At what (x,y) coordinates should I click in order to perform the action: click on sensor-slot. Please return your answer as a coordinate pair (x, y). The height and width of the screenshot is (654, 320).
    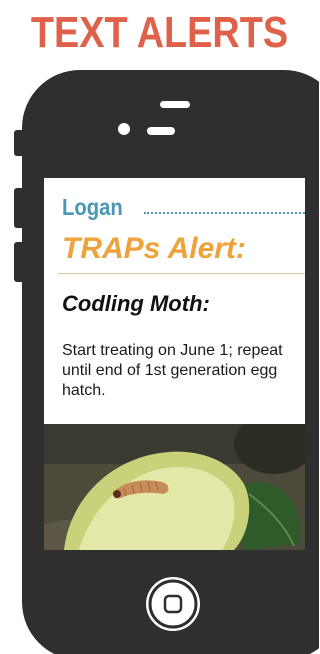
    Looking at the image, I should click on (175, 104).